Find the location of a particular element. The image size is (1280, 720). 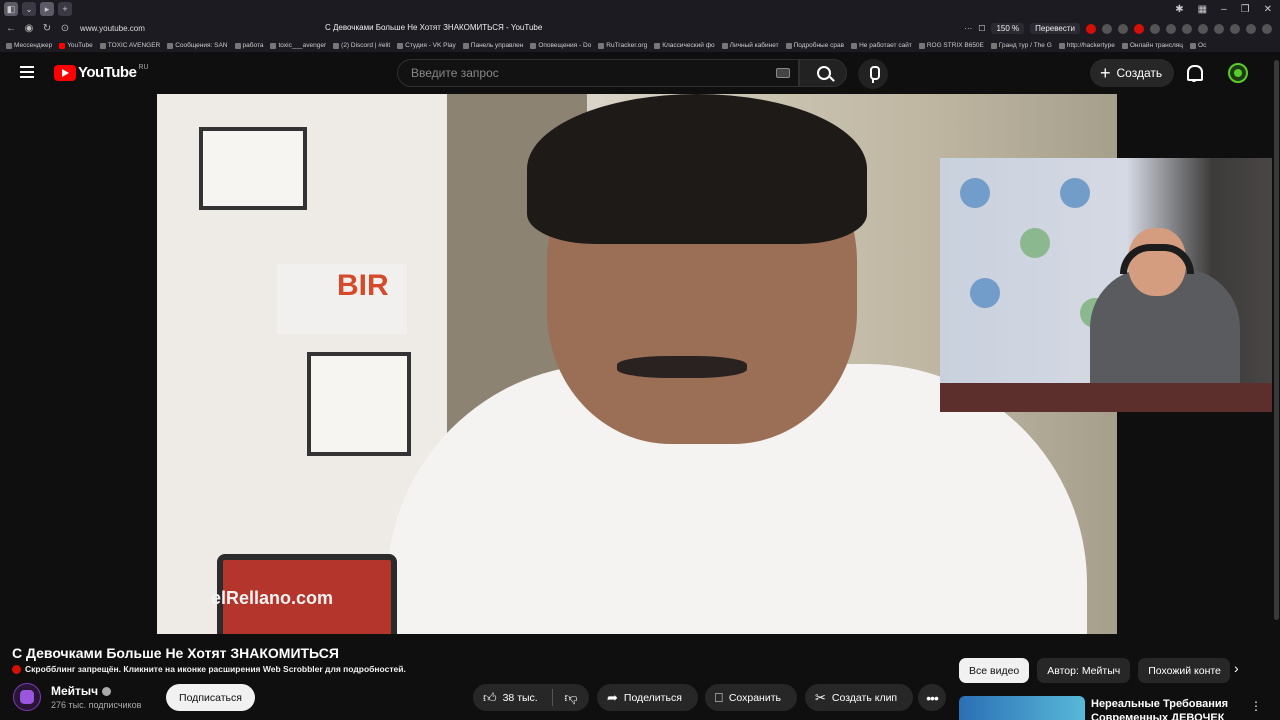

hamburger-menu-icon is located at coordinates (27, 72).